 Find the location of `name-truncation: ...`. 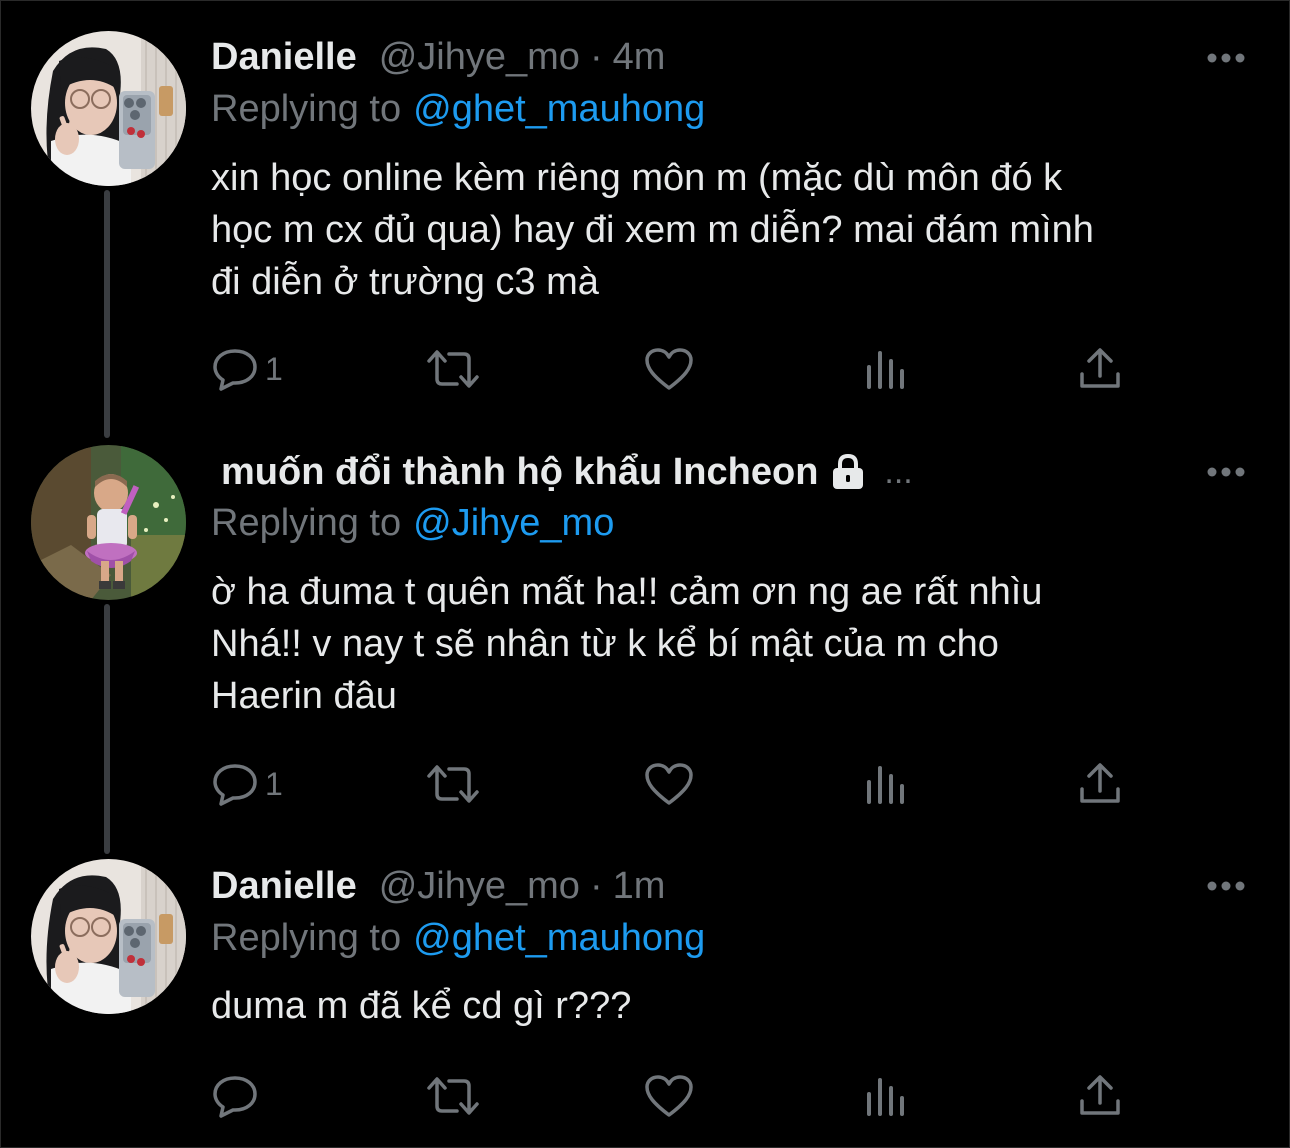

name-truncation: ... is located at coordinates (898, 471).